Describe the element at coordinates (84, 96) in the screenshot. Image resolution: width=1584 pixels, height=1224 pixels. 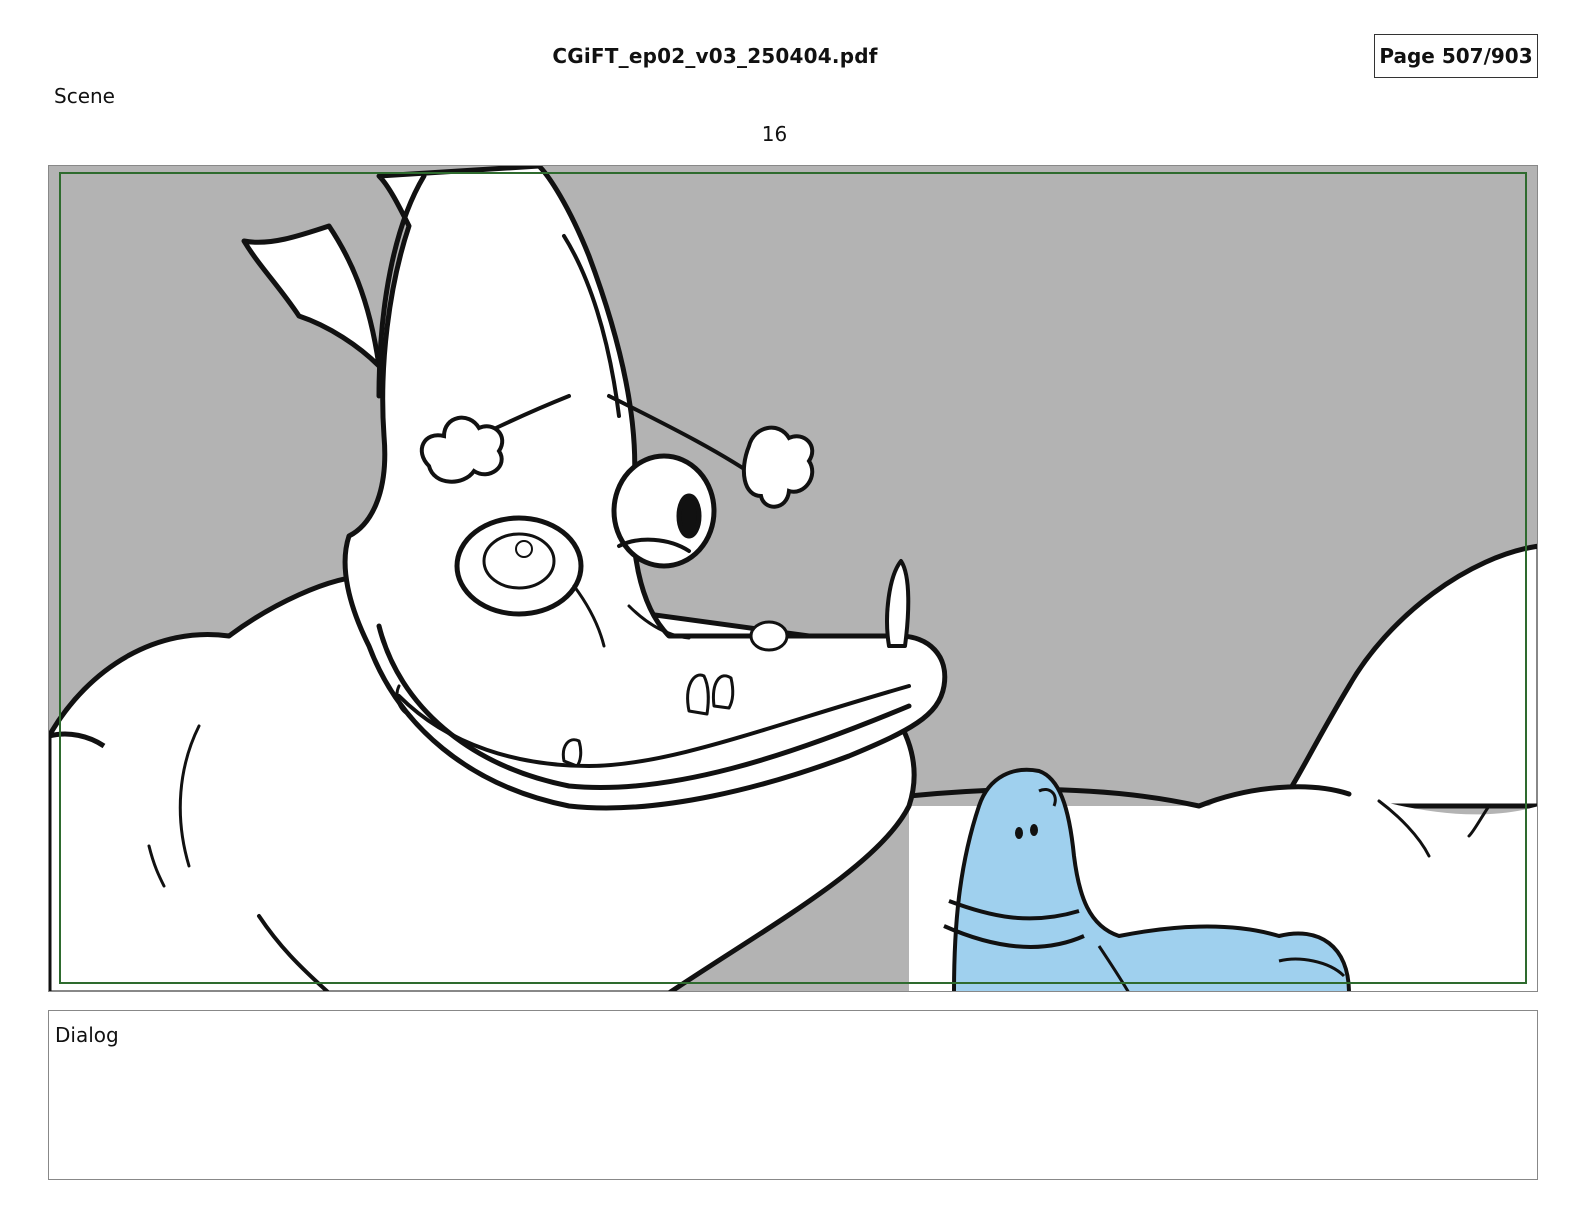
I see `scene-label: Scene` at that location.